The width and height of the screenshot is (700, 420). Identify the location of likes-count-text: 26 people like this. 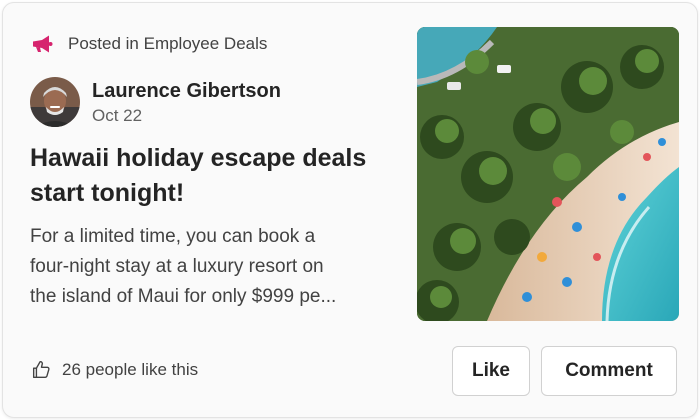
(130, 369).